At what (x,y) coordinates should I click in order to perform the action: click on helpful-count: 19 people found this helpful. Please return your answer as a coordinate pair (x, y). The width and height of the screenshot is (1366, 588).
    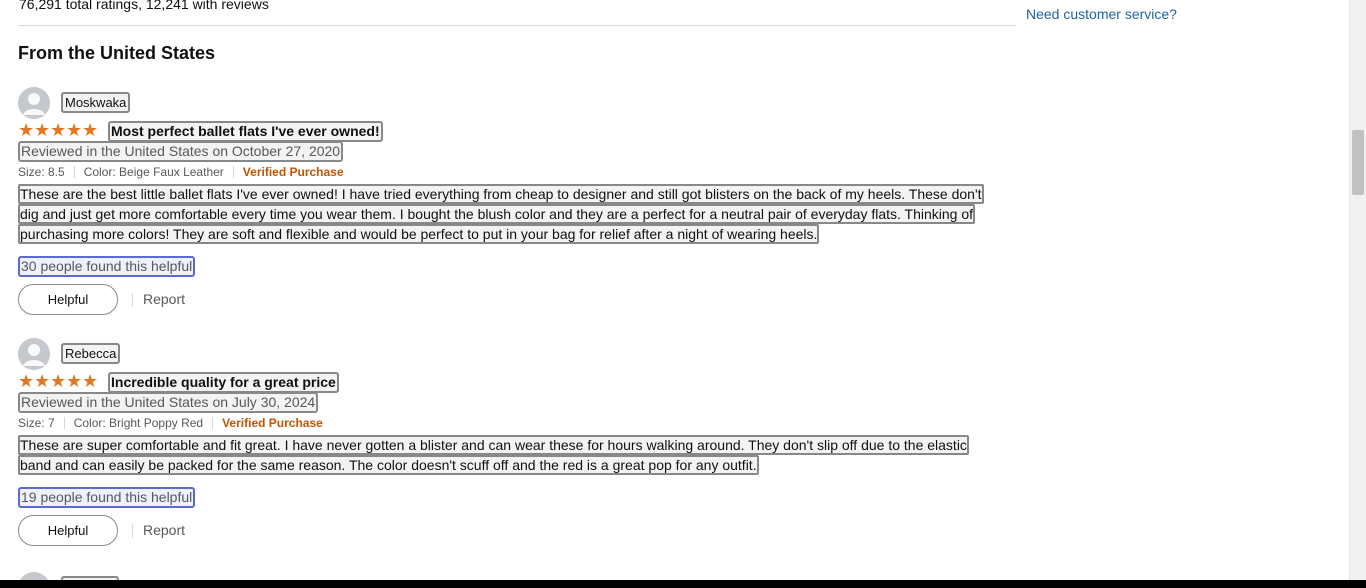
    Looking at the image, I should click on (107, 497).